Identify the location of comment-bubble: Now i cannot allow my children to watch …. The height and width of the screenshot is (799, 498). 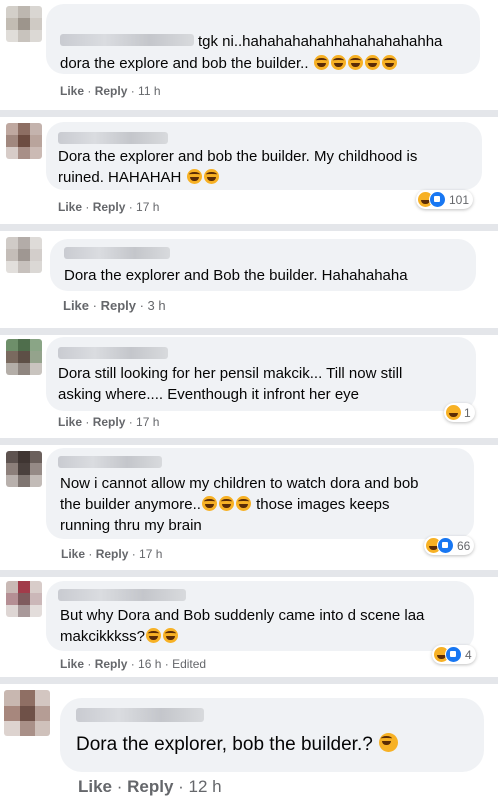
(260, 493).